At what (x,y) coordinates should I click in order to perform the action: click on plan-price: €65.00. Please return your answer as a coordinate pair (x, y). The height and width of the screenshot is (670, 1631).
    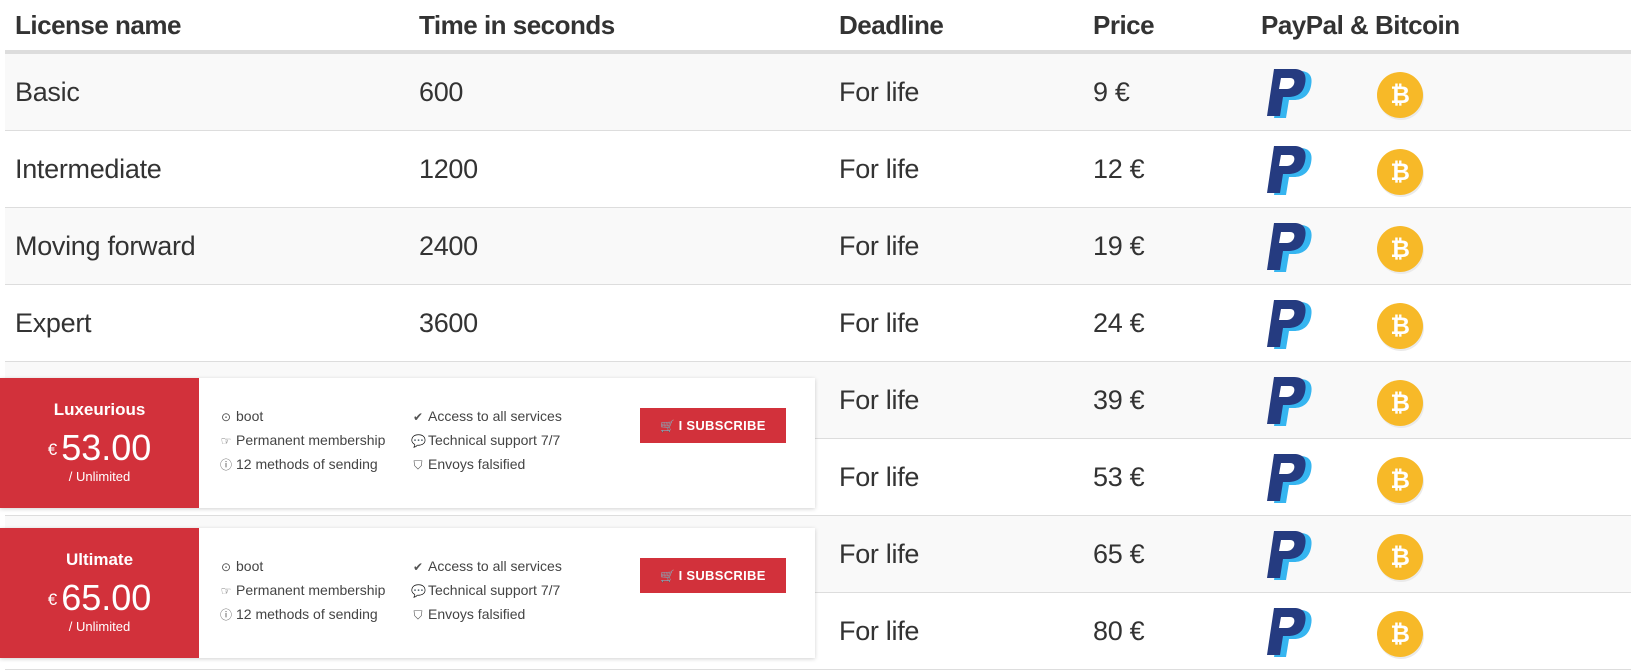
    Looking at the image, I should click on (99, 598).